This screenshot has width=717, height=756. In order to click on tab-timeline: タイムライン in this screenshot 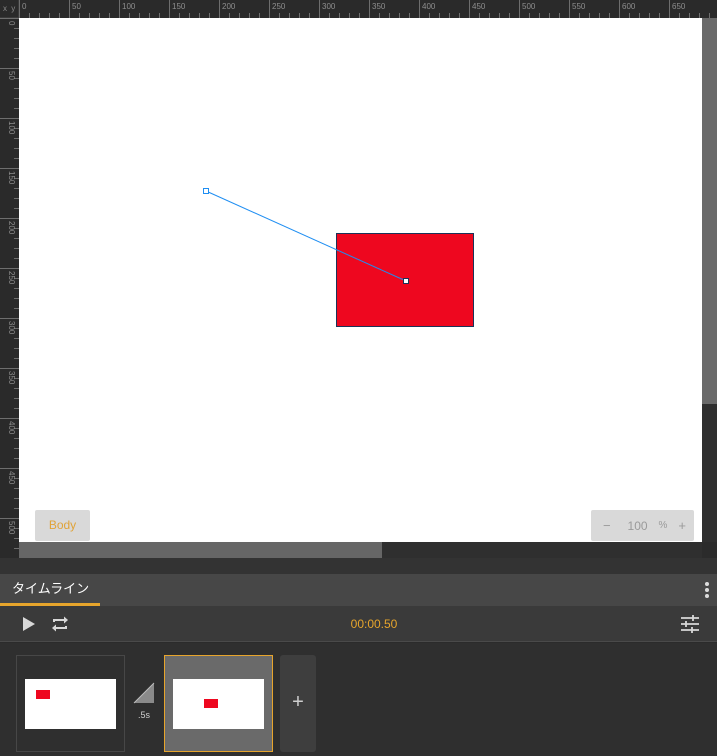, I will do `click(50, 590)`.